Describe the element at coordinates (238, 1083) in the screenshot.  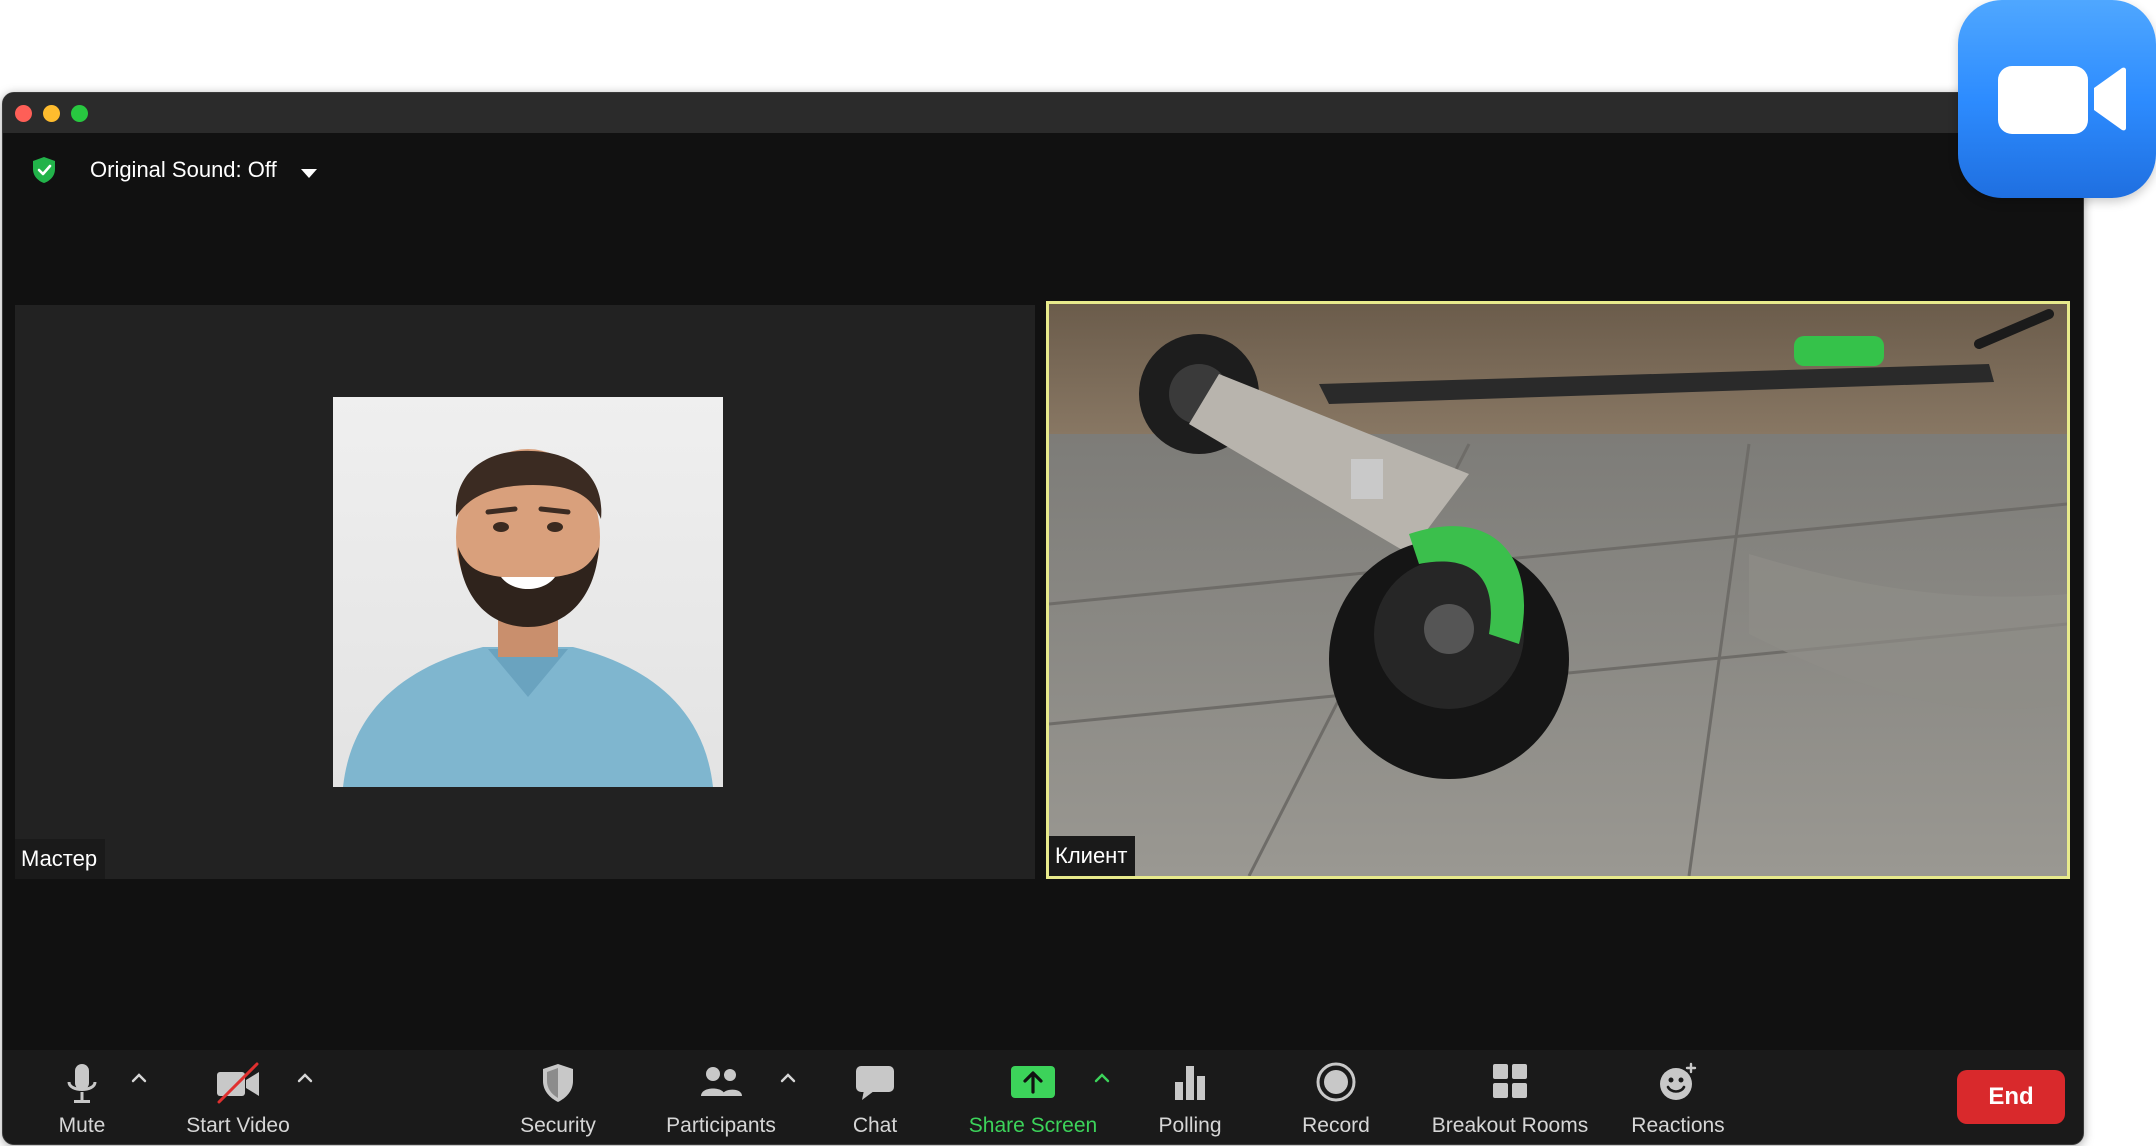
I see `video-camera-off-icon` at that location.